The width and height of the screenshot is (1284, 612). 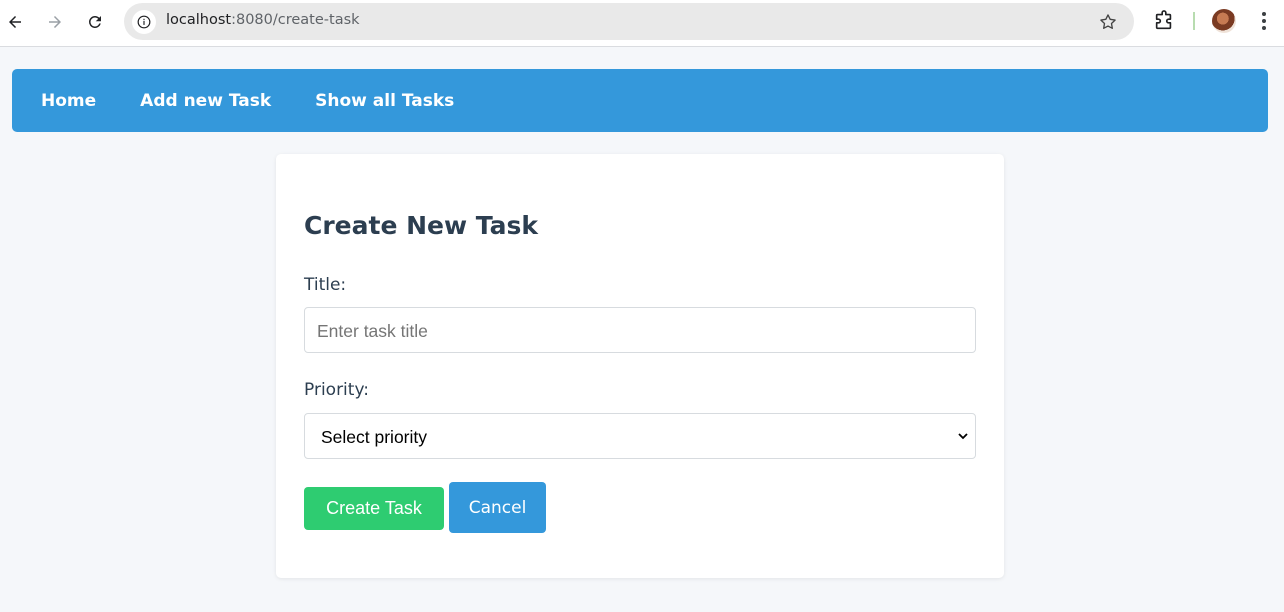 What do you see at coordinates (374, 437) in the screenshot?
I see `priority-selected-value: Select priority` at bounding box center [374, 437].